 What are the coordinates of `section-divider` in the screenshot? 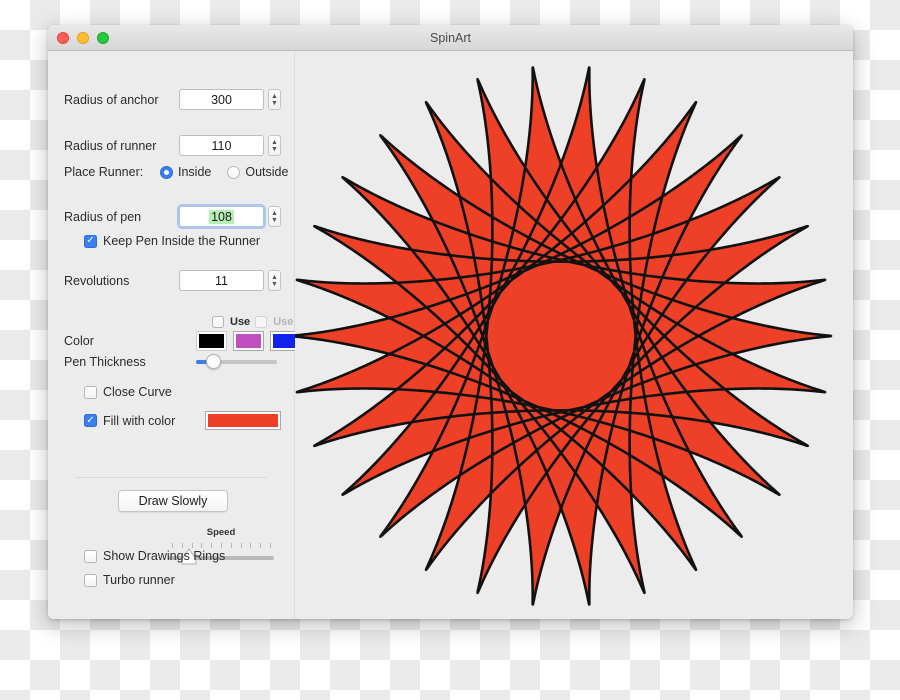 It's located at (171, 477).